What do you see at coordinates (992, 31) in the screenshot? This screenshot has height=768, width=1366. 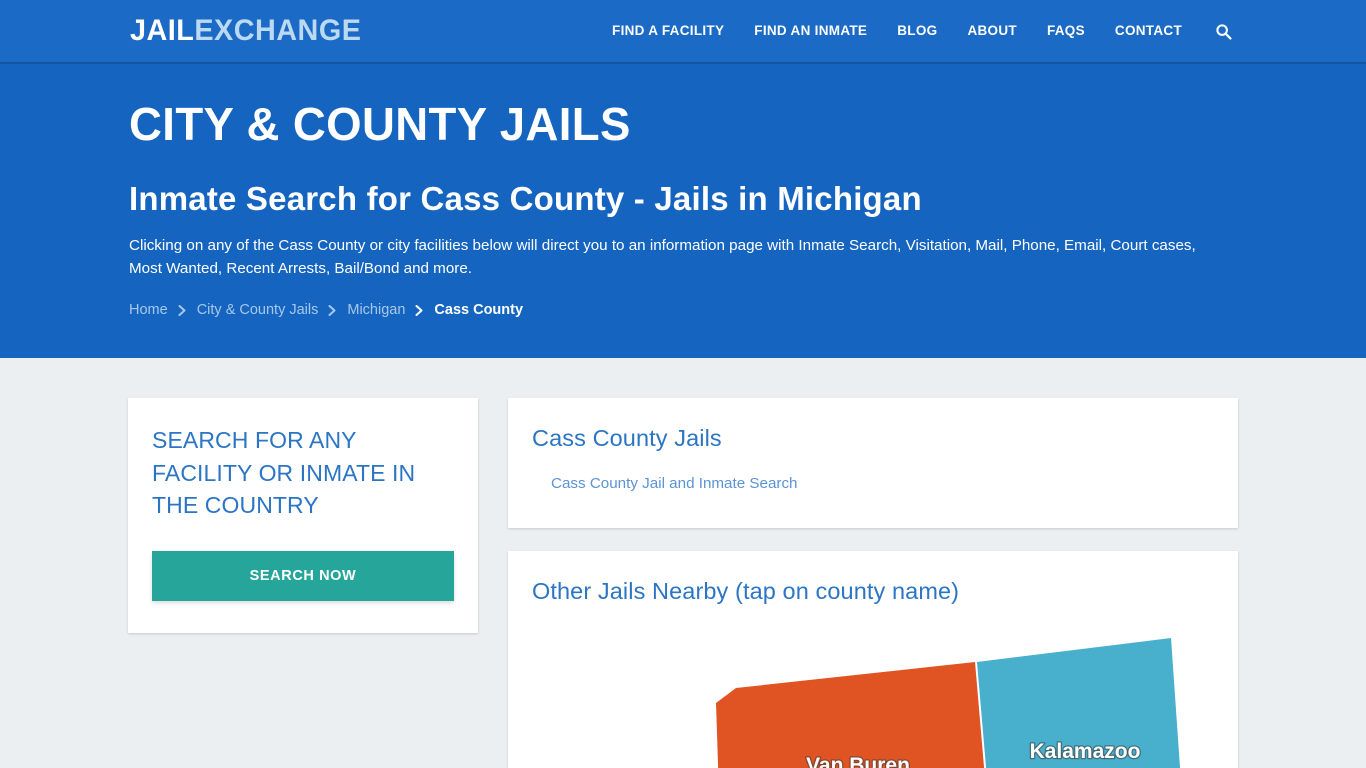 I see `nav-item-about: ABOUT` at bounding box center [992, 31].